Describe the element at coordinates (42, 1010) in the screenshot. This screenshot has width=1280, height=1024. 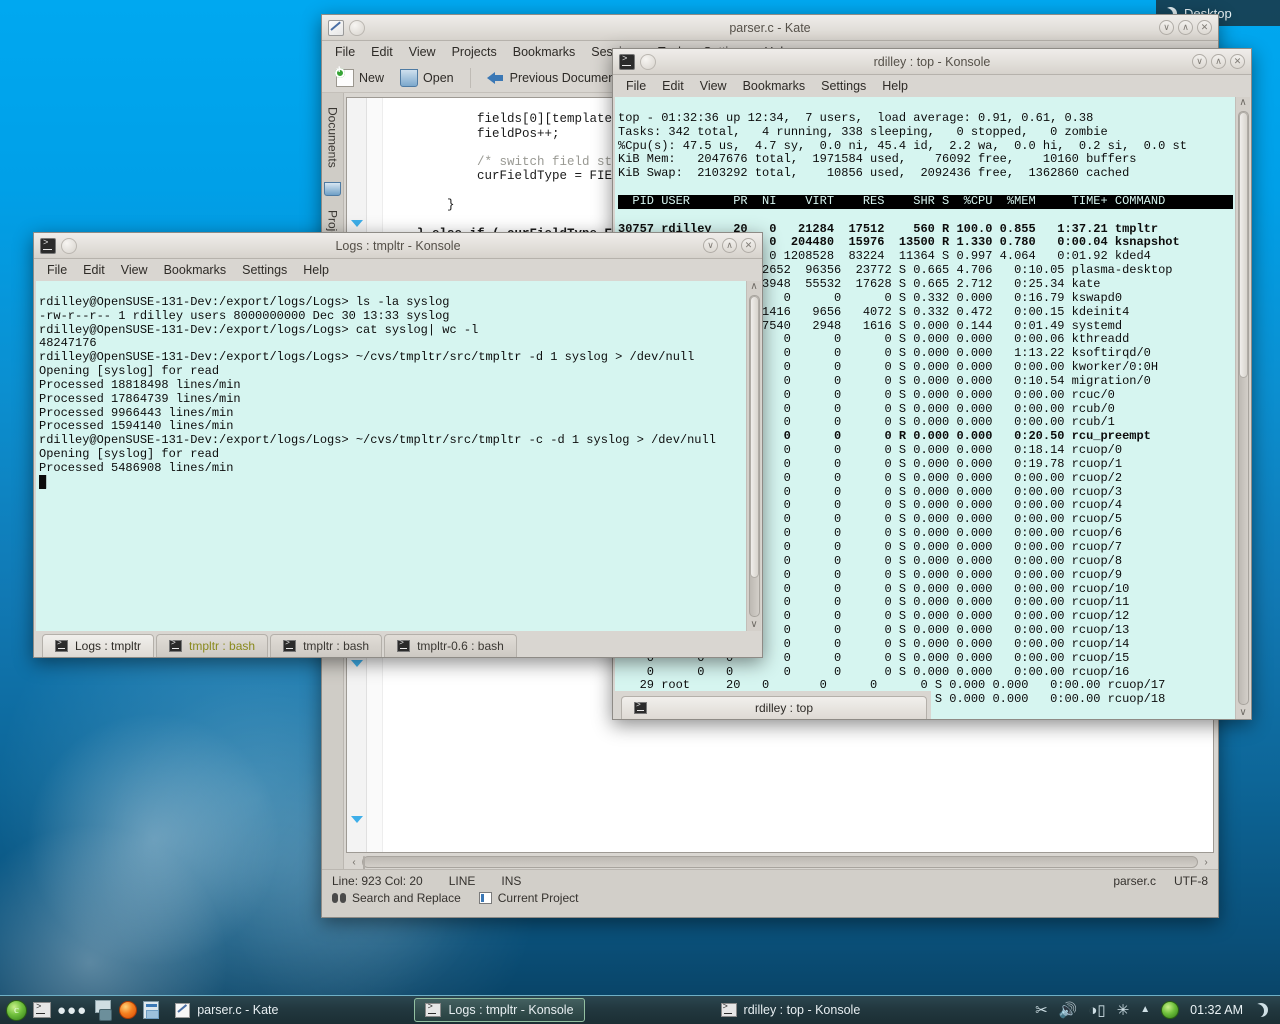
I see `konsole-launcher-icon` at that location.